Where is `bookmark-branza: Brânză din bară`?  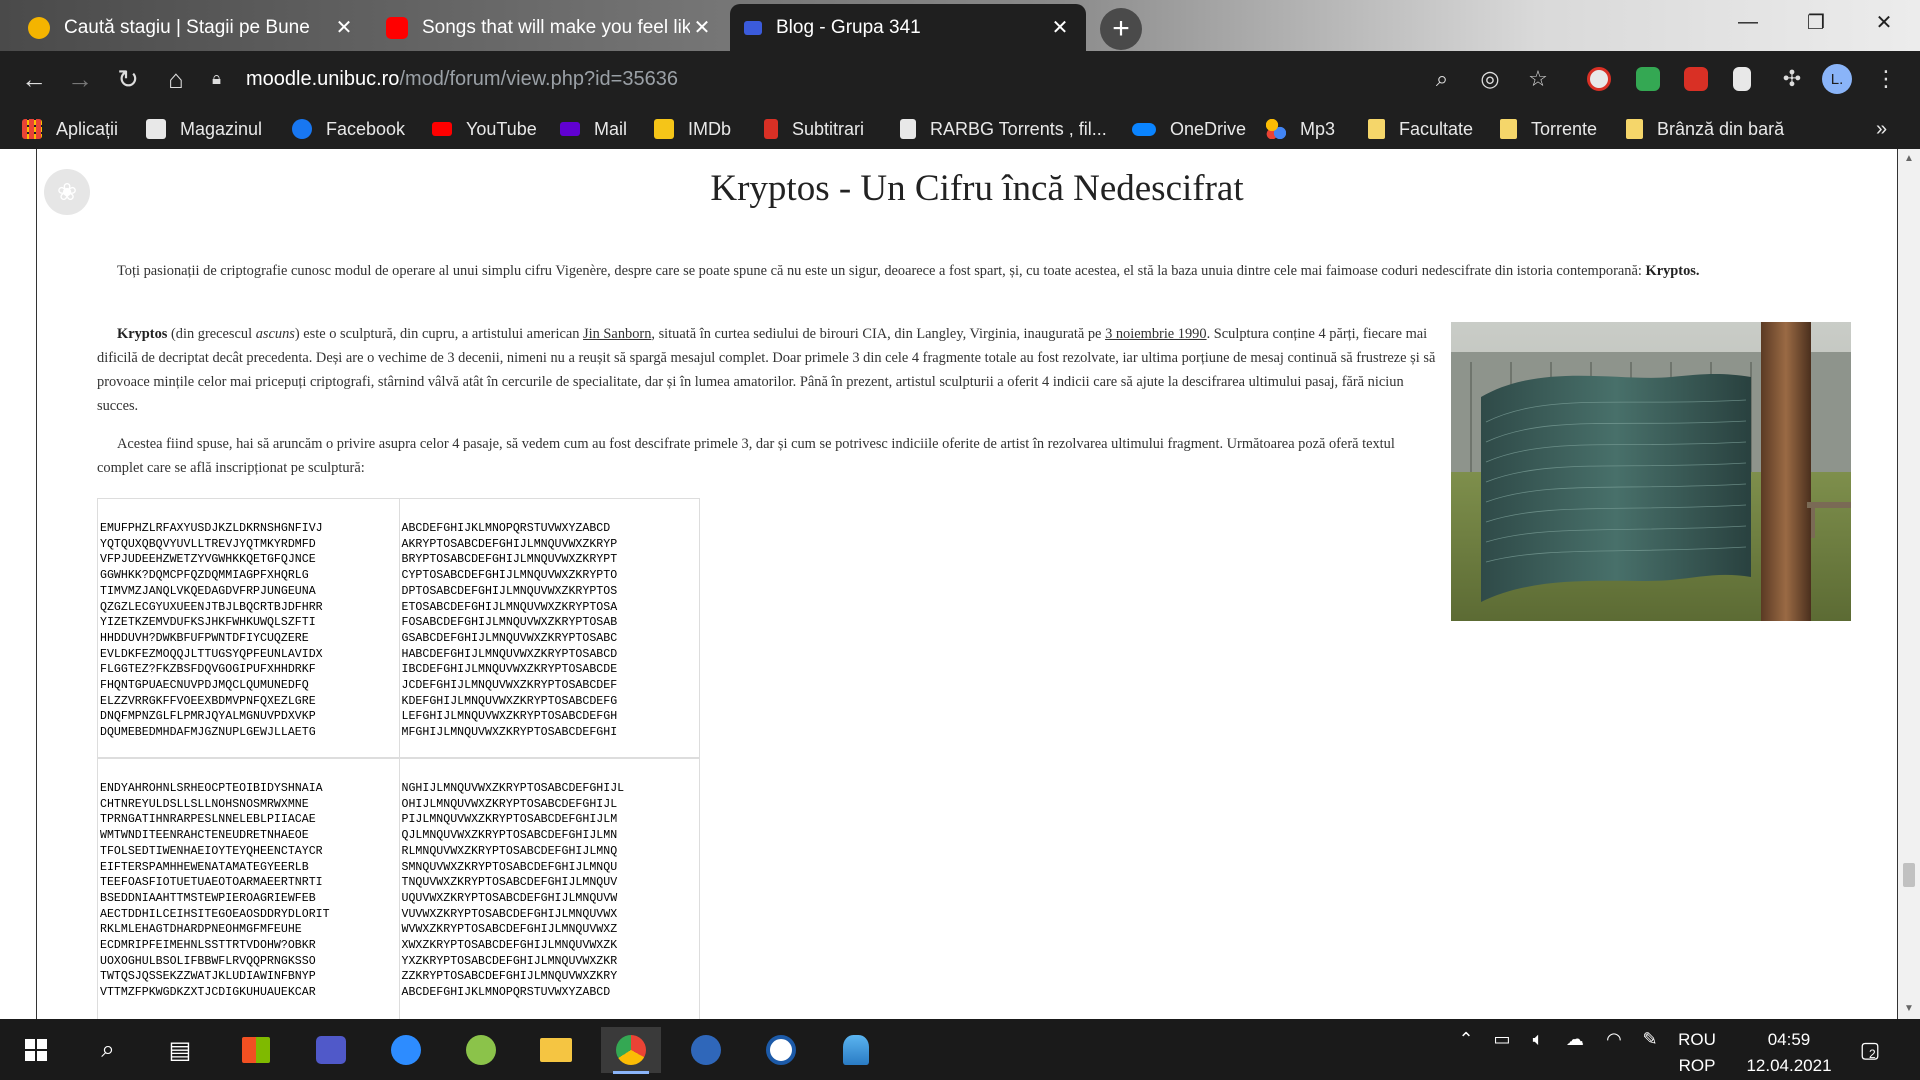 bookmark-branza: Brânză din bară is located at coordinates (1705, 129).